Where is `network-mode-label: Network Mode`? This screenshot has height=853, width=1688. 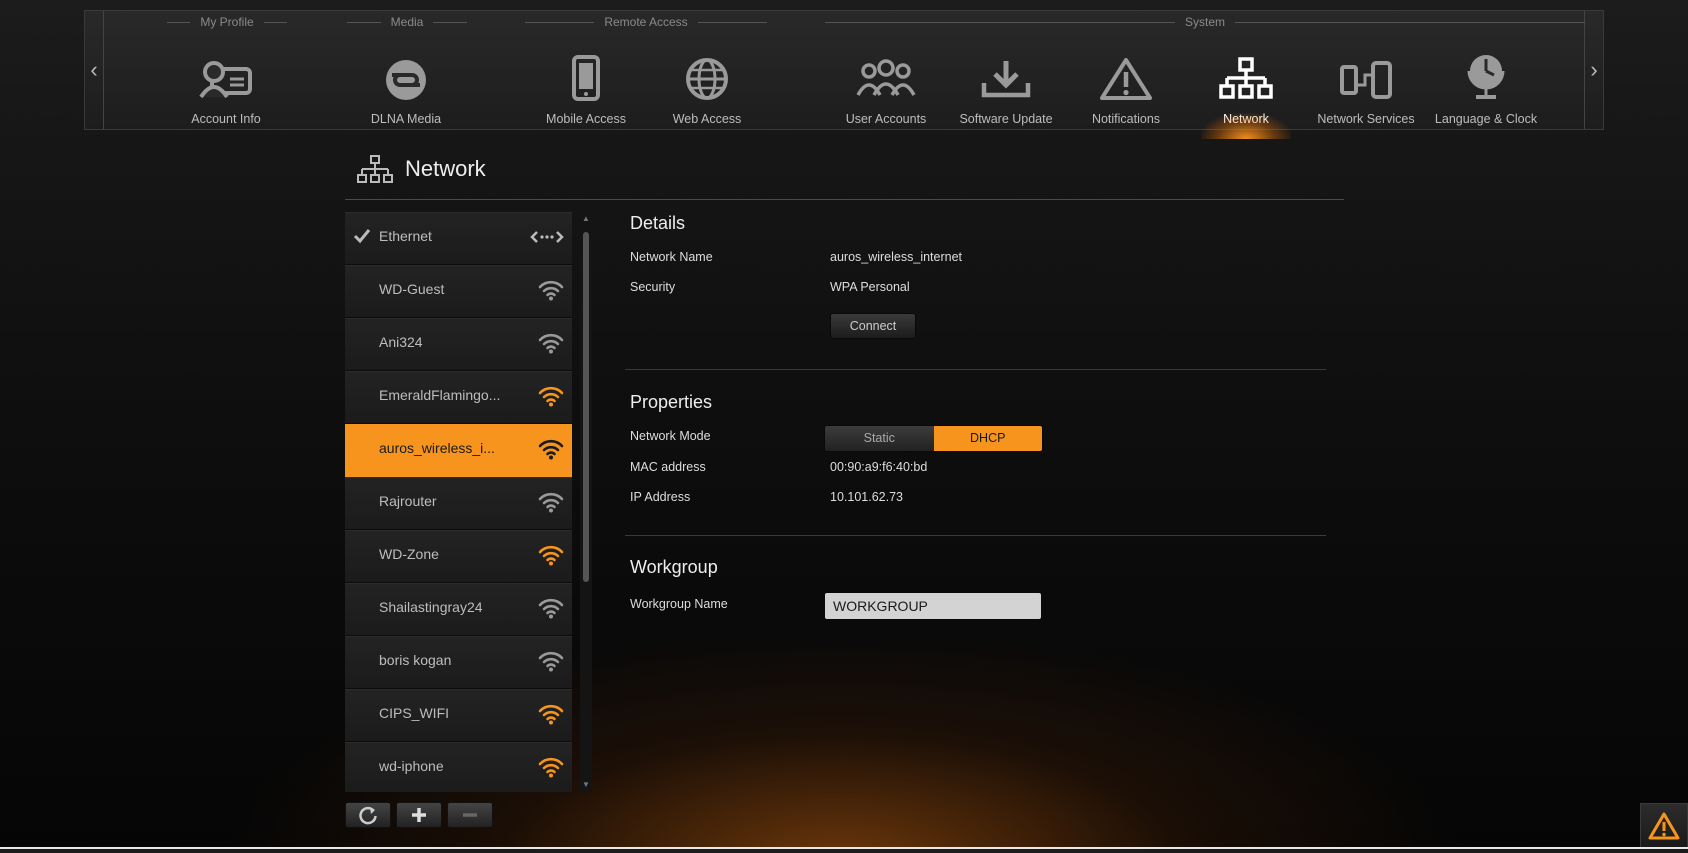
network-mode-label: Network Mode is located at coordinates (670, 436).